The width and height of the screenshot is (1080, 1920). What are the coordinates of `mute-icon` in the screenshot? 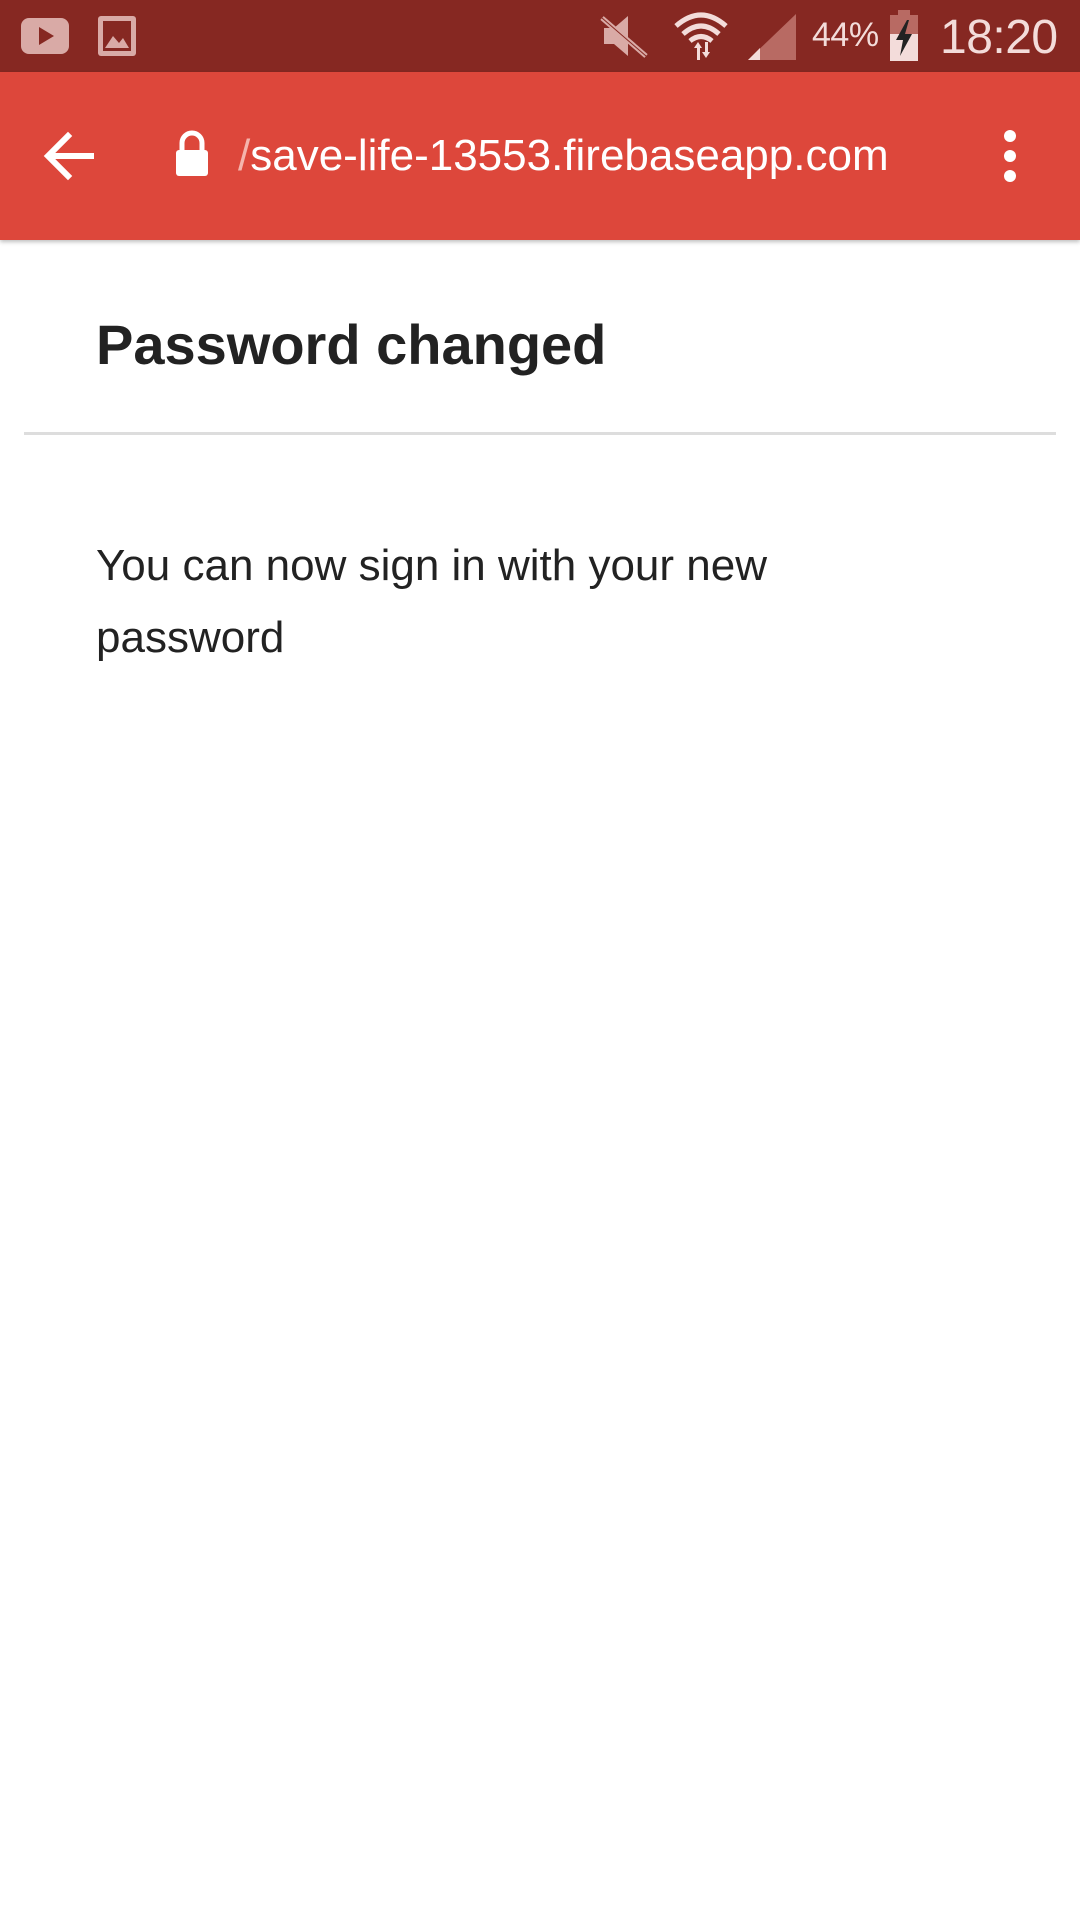 It's located at (624, 38).